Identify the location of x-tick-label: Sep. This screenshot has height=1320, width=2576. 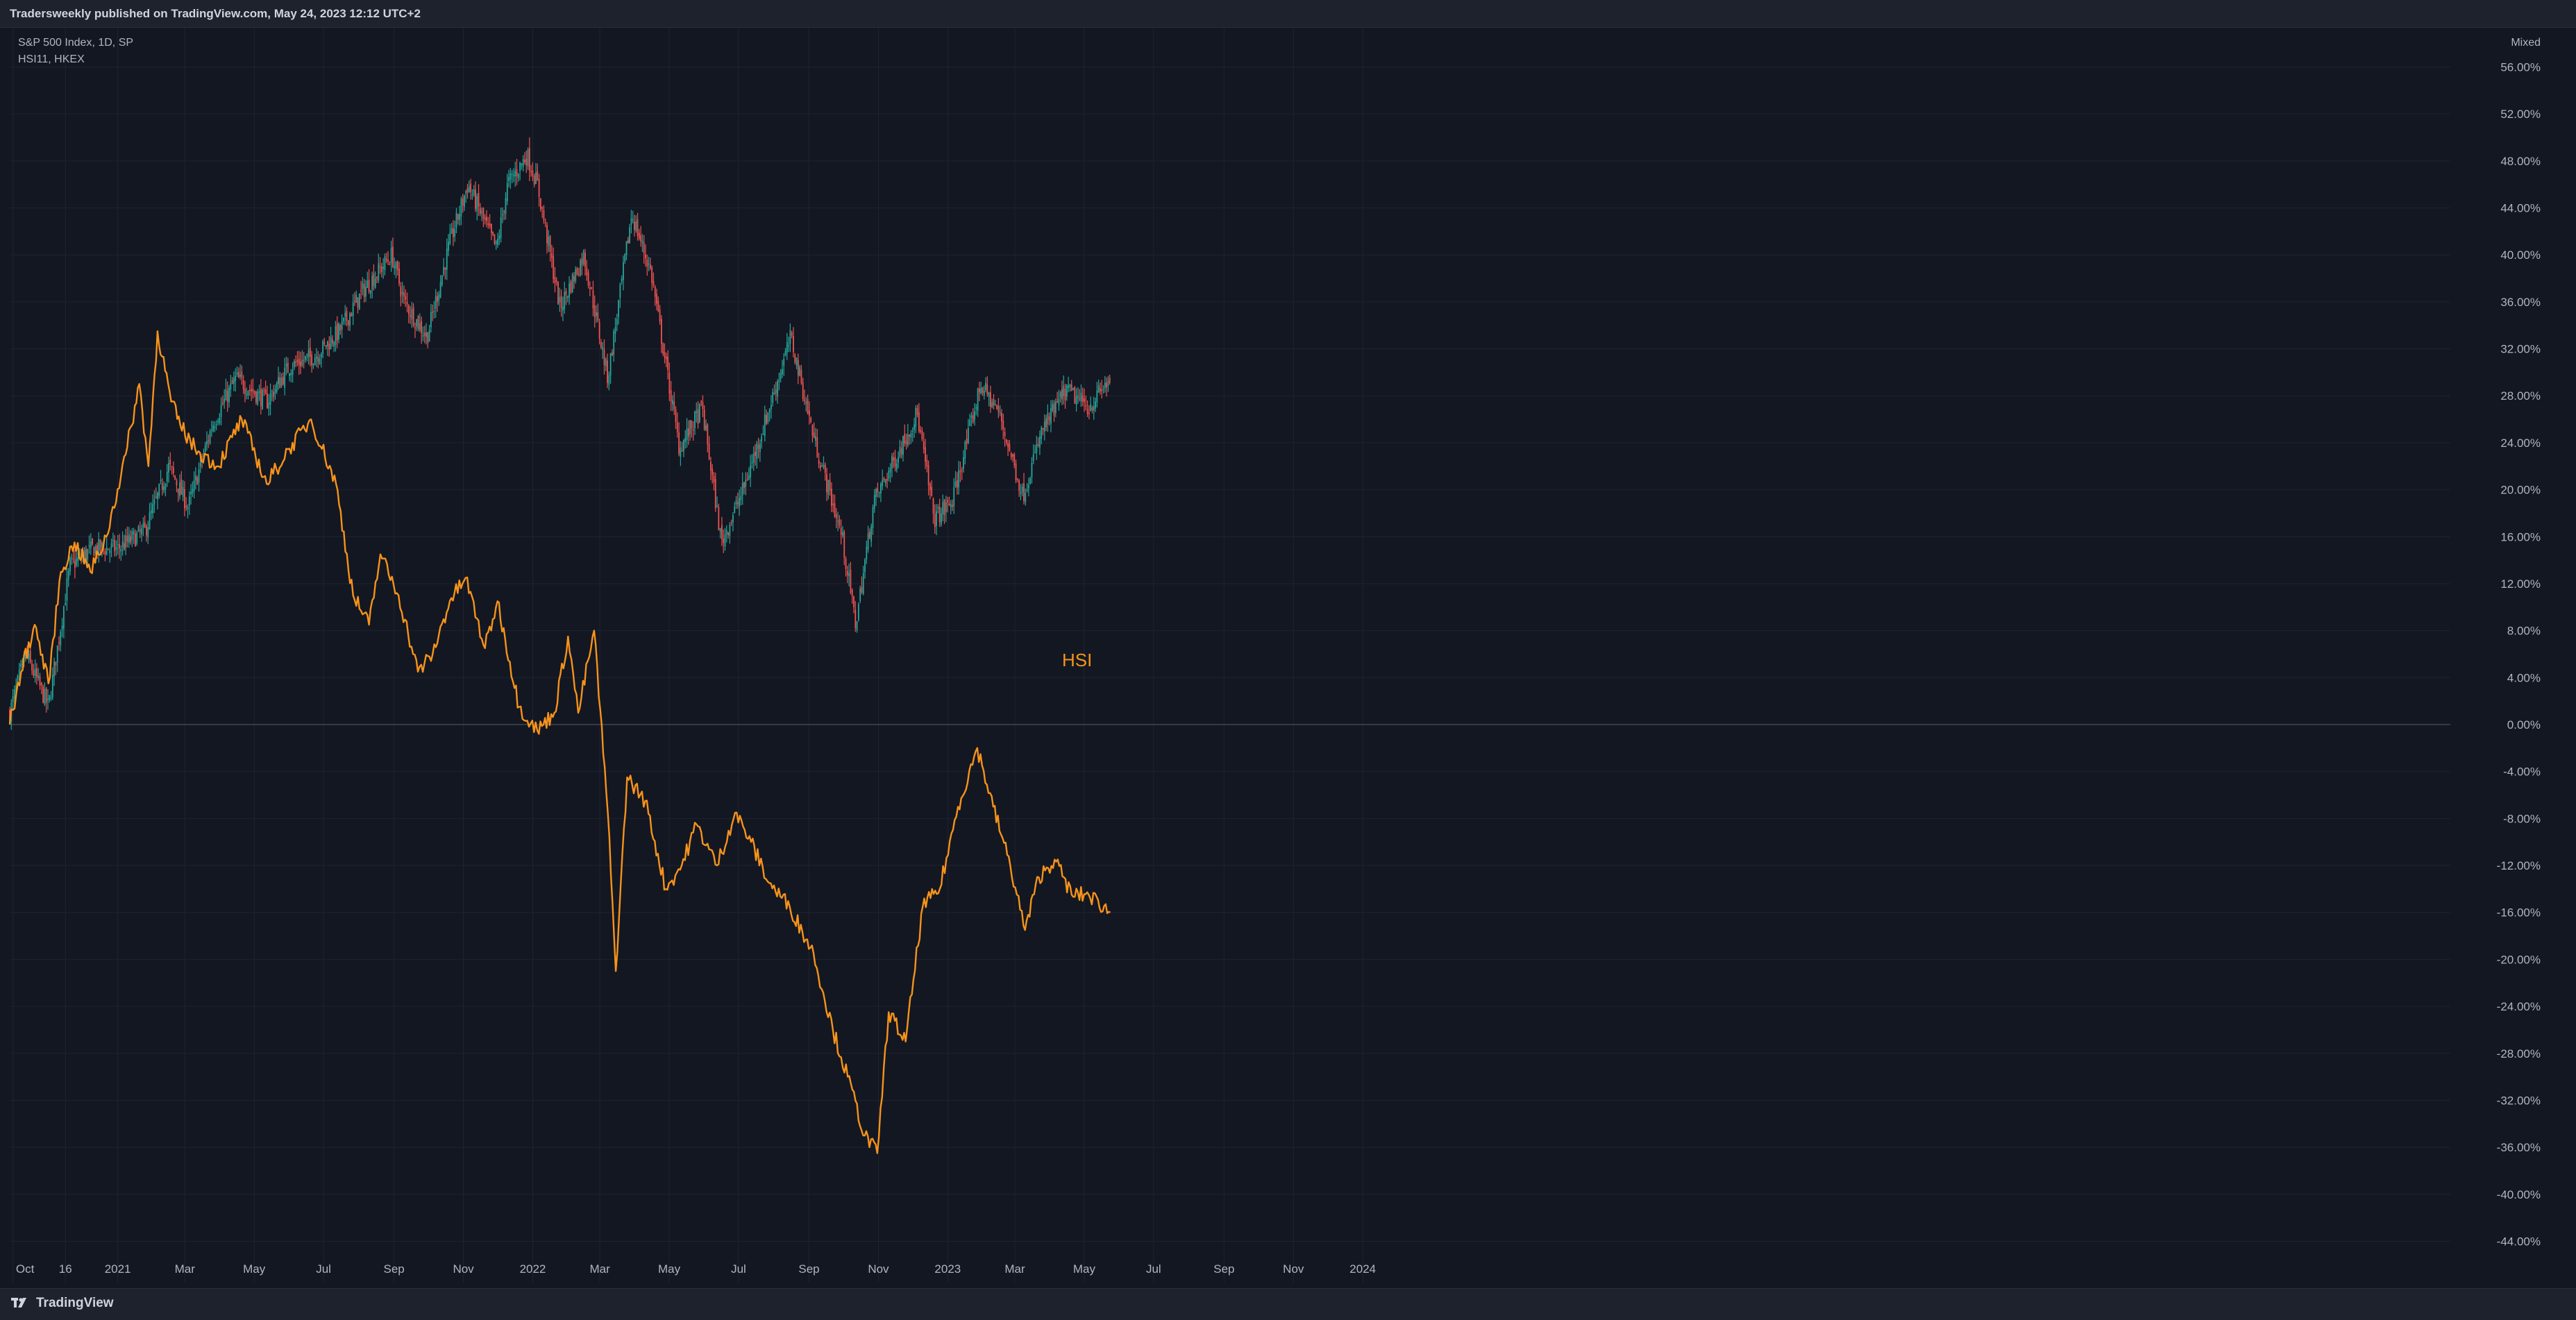
(394, 1269).